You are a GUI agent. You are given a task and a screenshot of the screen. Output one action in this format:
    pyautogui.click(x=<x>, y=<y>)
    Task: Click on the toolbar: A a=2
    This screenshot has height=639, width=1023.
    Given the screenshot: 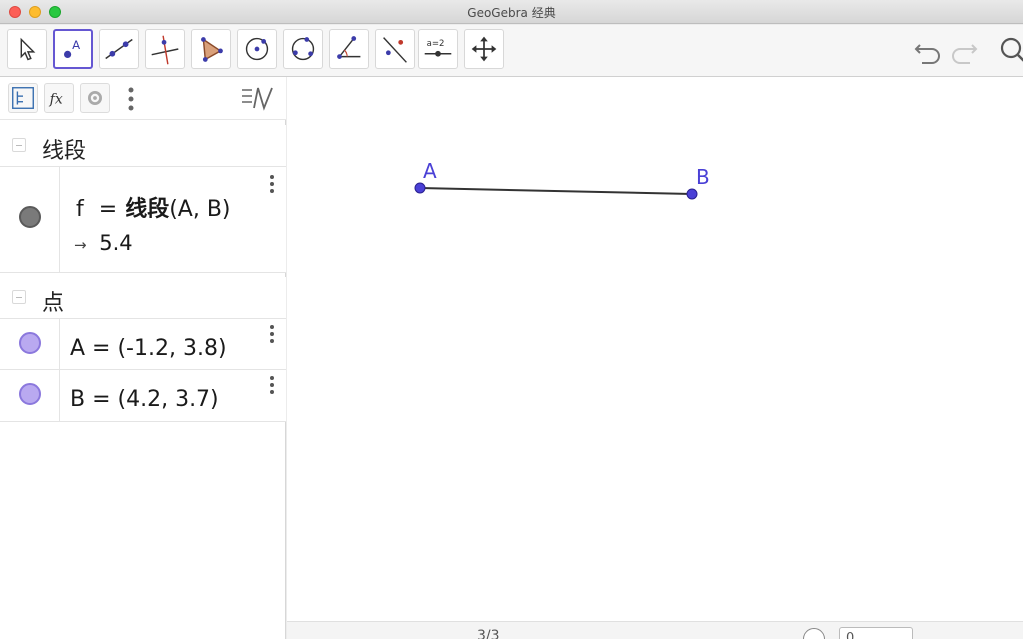 What is the action you would take?
    pyautogui.click(x=511, y=51)
    